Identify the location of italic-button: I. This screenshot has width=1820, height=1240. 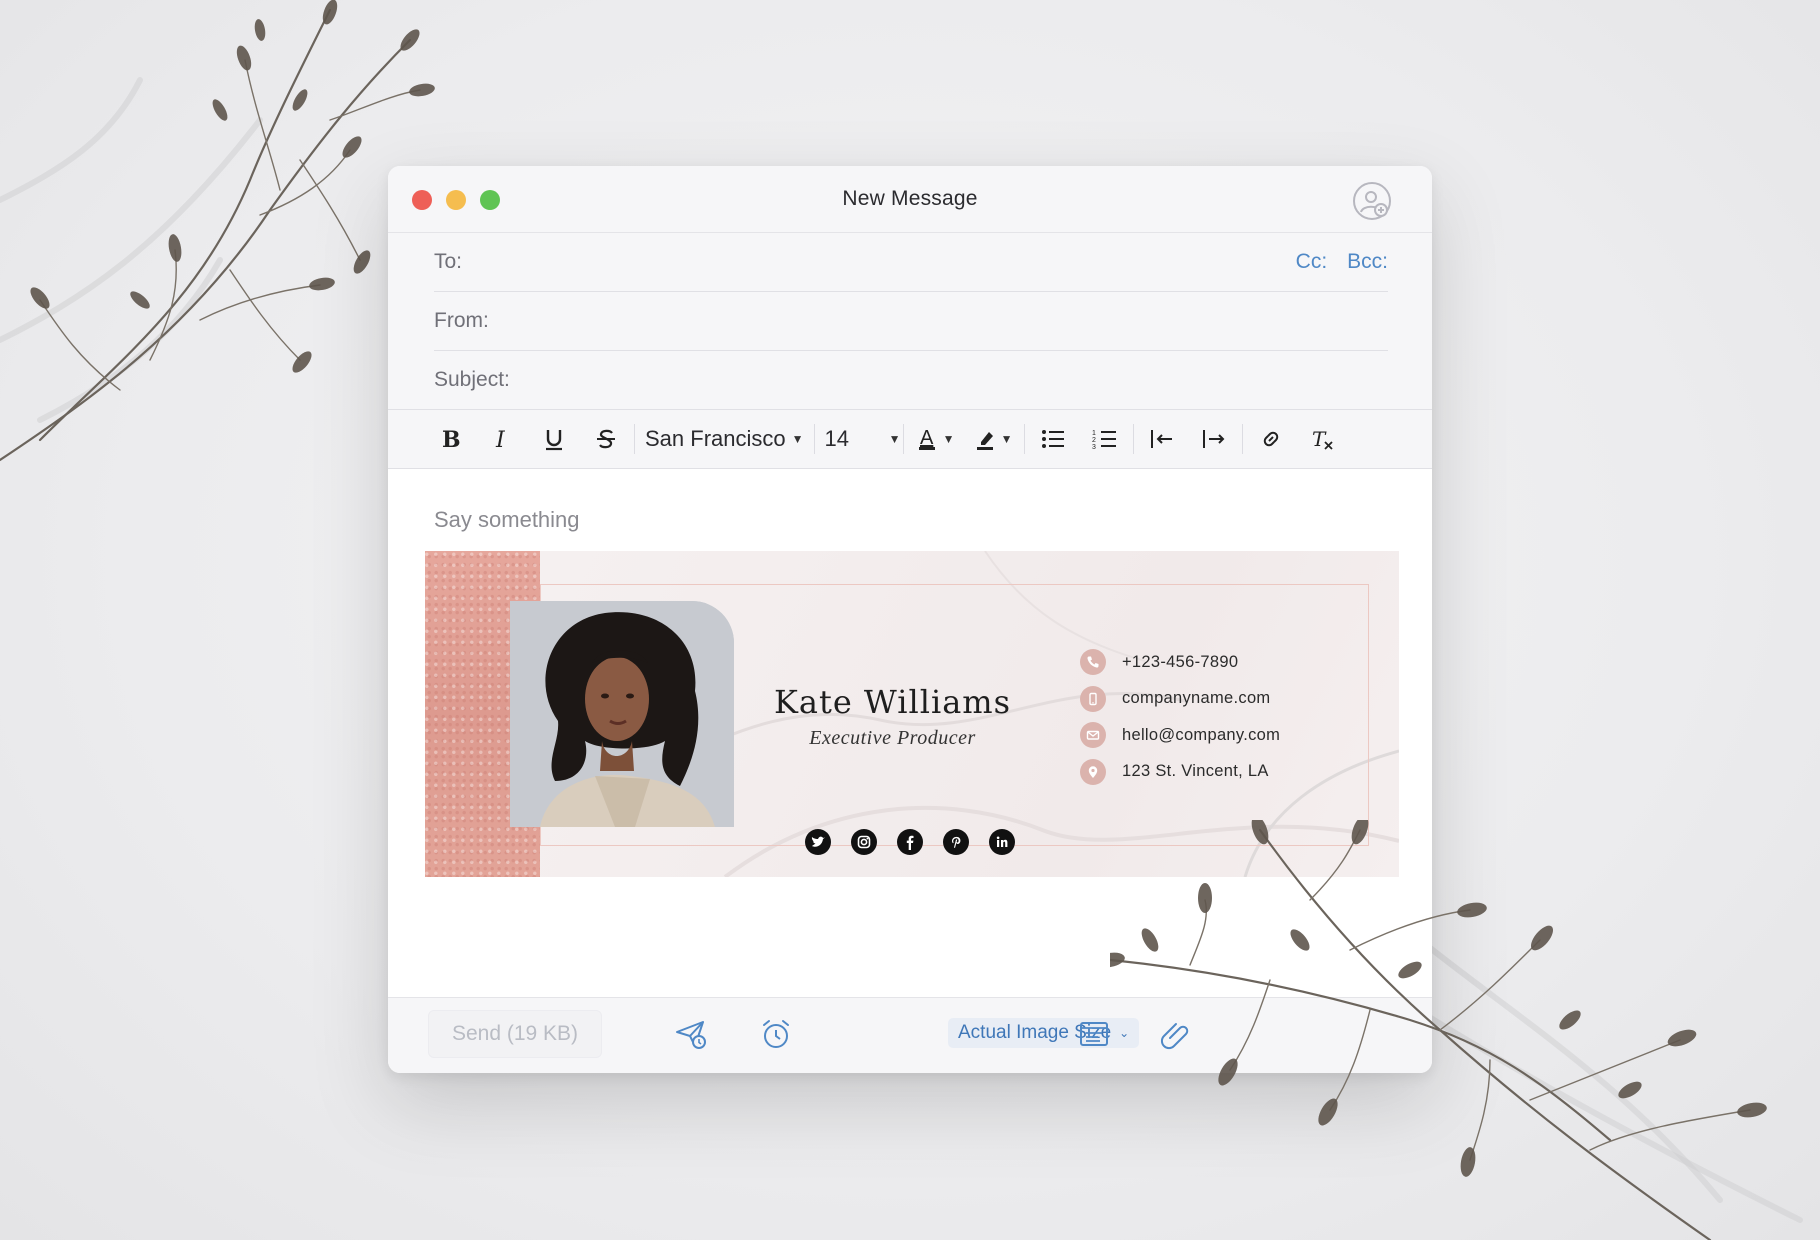
(502, 439).